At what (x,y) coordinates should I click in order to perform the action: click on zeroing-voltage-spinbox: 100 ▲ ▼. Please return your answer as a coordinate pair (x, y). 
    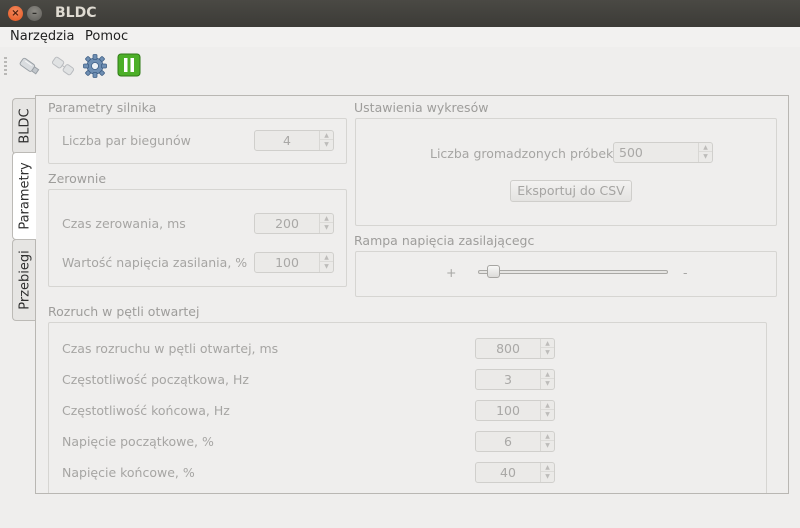
    Looking at the image, I should click on (294, 262).